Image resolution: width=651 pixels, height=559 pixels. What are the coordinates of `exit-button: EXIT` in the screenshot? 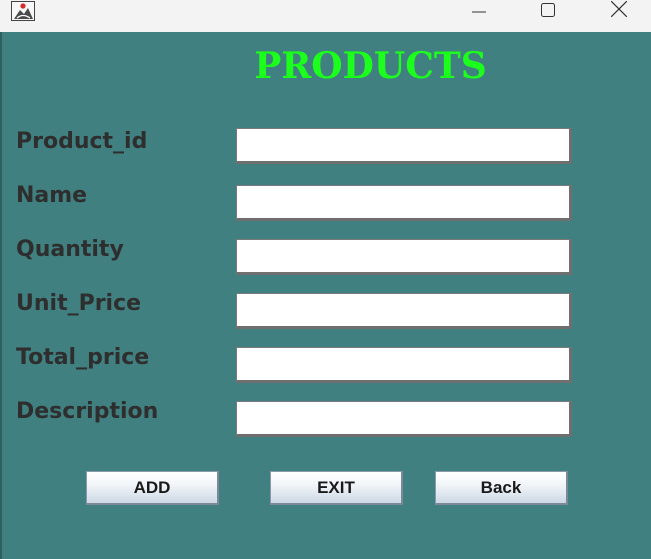 It's located at (336, 488).